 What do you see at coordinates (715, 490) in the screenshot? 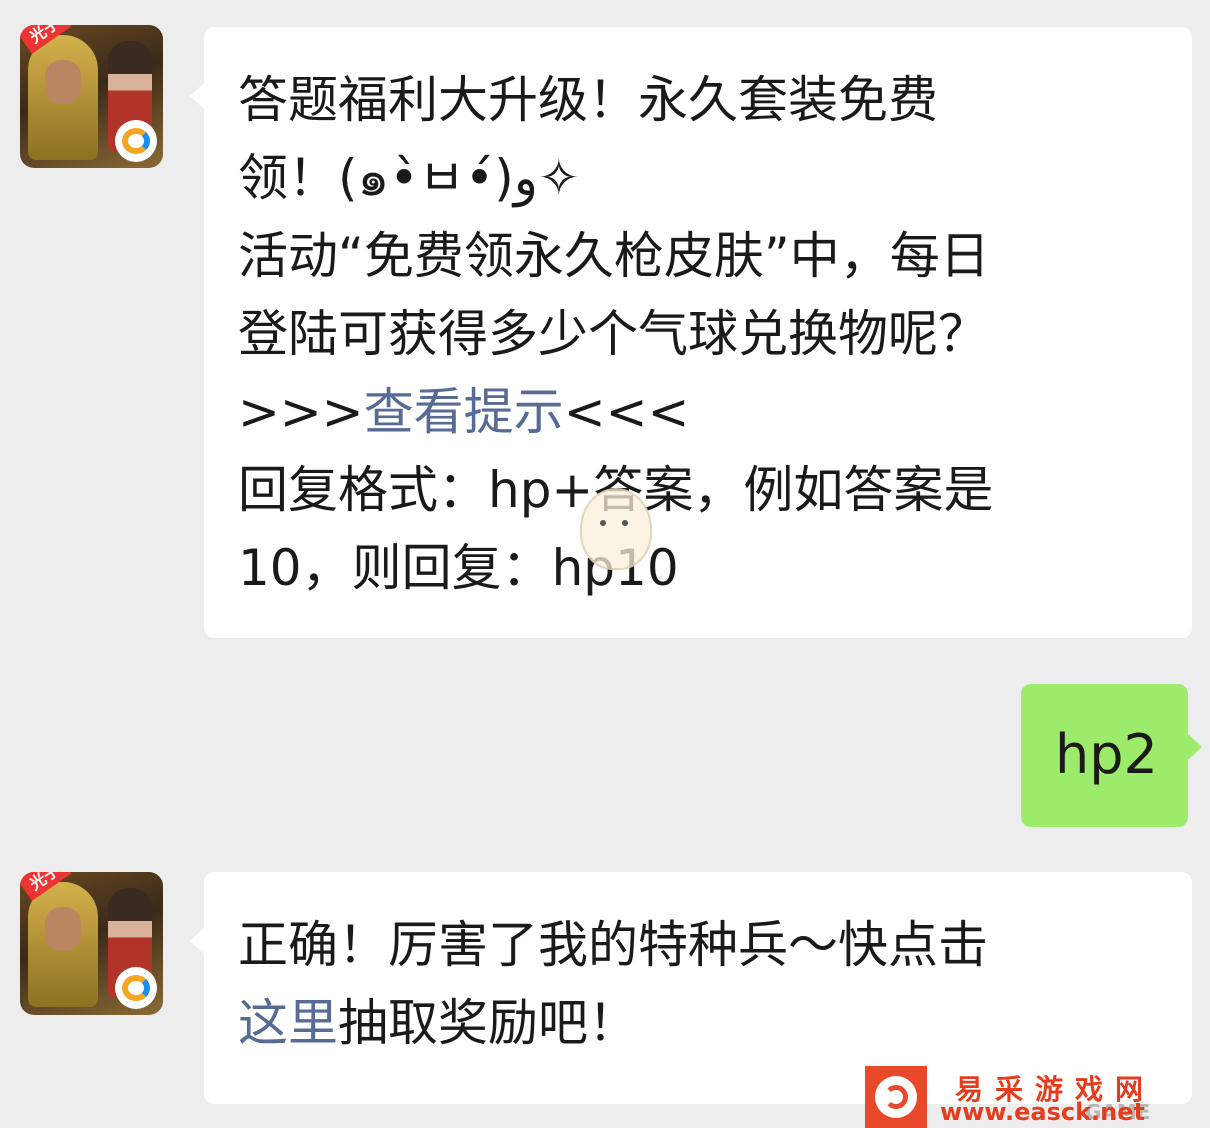
I see `reply-format-line: 回复格式：hp+答案，例如答案是` at bounding box center [715, 490].